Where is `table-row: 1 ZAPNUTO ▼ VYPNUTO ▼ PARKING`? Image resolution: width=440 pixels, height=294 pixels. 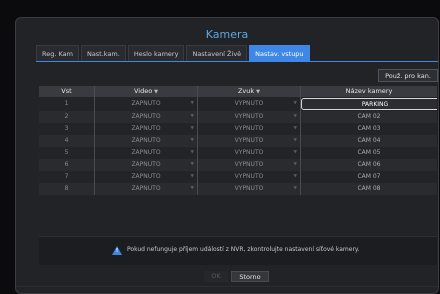
table-row: 1 ZAPNUTO ▼ VYPNUTO ▼ PARKING is located at coordinates (238, 104).